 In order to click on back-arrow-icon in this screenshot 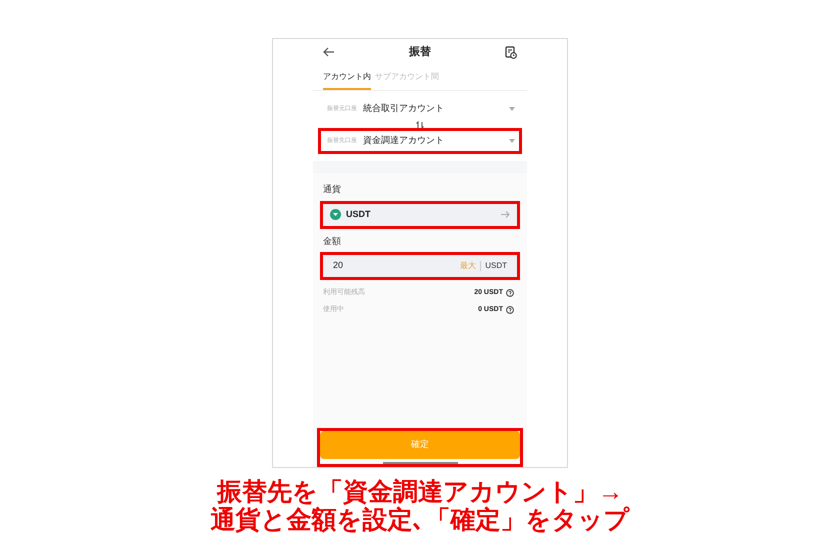, I will do `click(329, 52)`.